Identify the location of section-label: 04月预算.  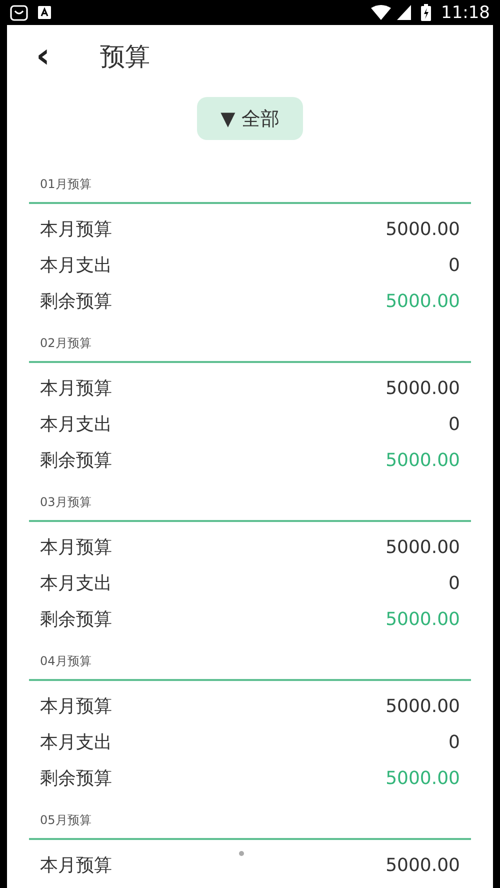
(66, 661).